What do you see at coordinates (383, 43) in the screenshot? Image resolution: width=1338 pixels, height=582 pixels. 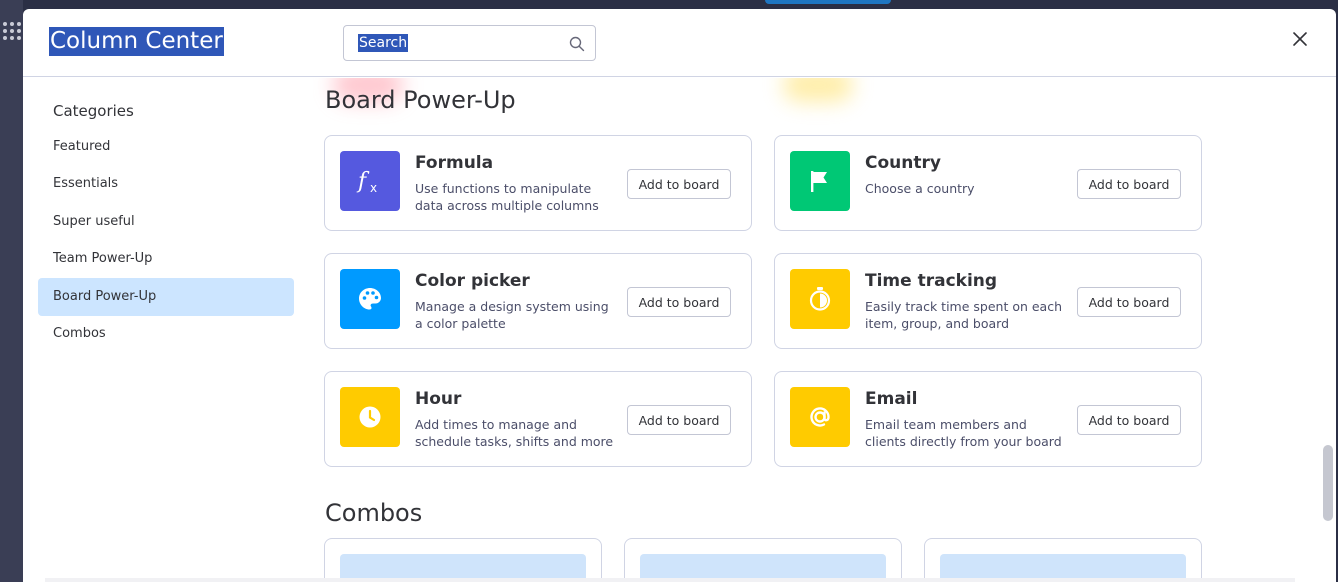 I see `search-input-value: Search` at bounding box center [383, 43].